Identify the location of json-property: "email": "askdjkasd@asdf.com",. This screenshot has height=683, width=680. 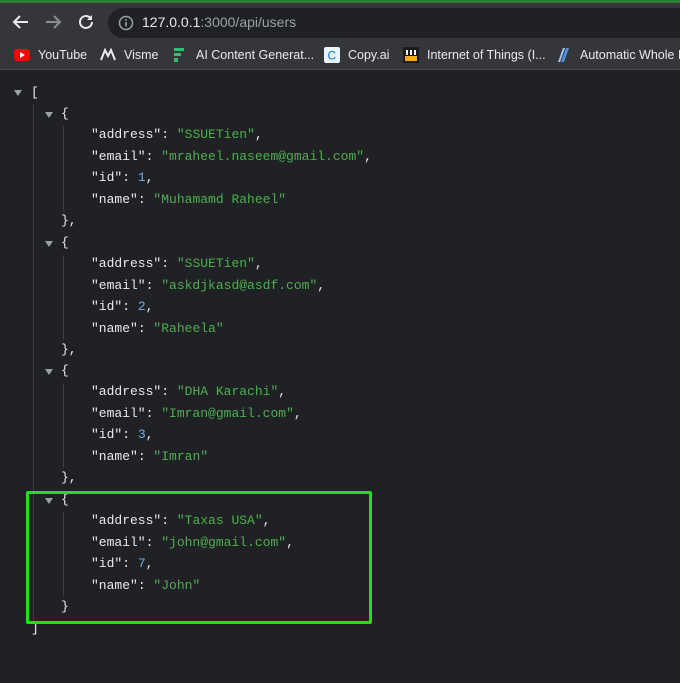
(208, 285).